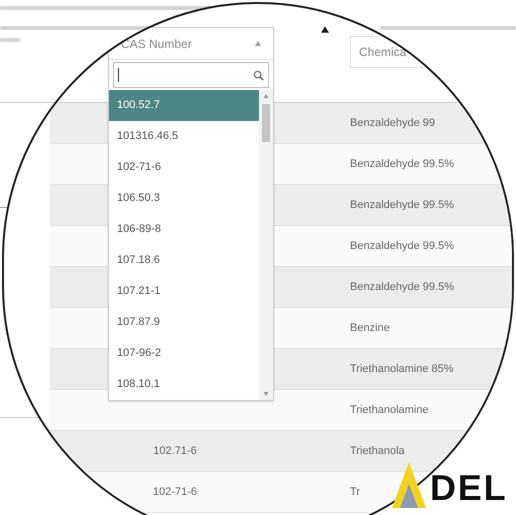 This screenshot has width=516, height=515. Describe the element at coordinates (402, 369) in the screenshot. I see `table-cell-text: Triethanolamine 85%` at that location.